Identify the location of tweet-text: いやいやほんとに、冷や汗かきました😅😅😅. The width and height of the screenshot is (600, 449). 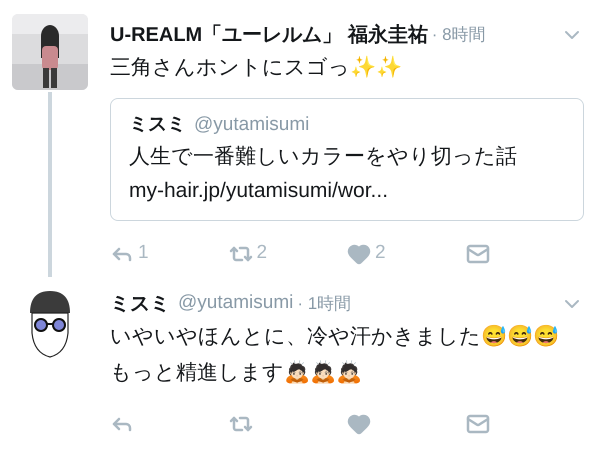
(335, 337).